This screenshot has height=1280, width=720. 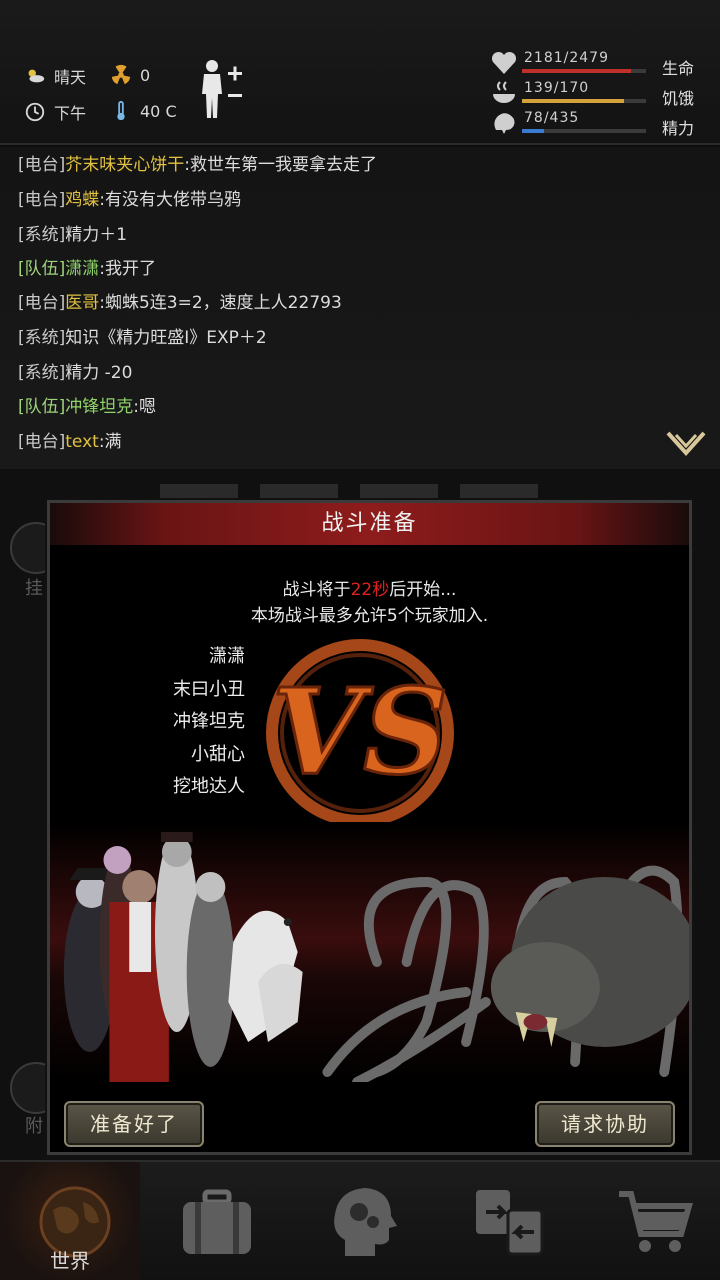 I want to click on hunger-label: 饥饿, so click(x=678, y=98).